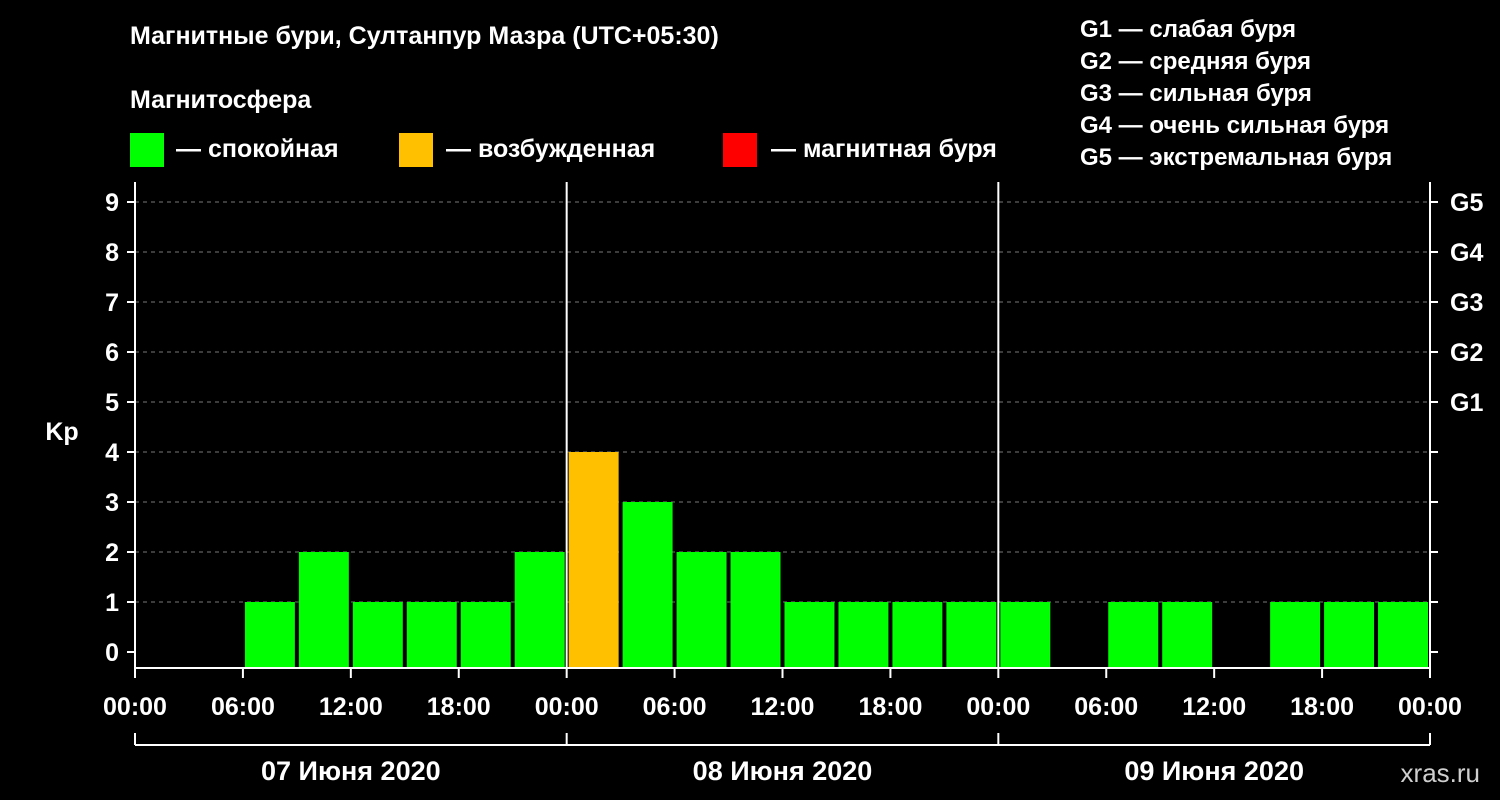 The image size is (1500, 800). Describe the element at coordinates (1466, 253) in the screenshot. I see `storm-level-label: G4` at that location.